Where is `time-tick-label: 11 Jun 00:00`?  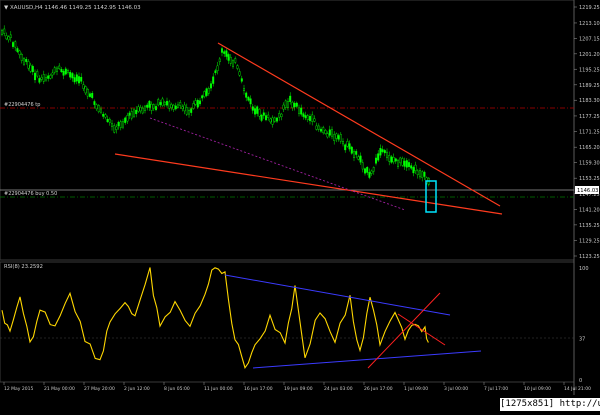 time-tick-label: 11 Jun 00:00 is located at coordinates (218, 389).